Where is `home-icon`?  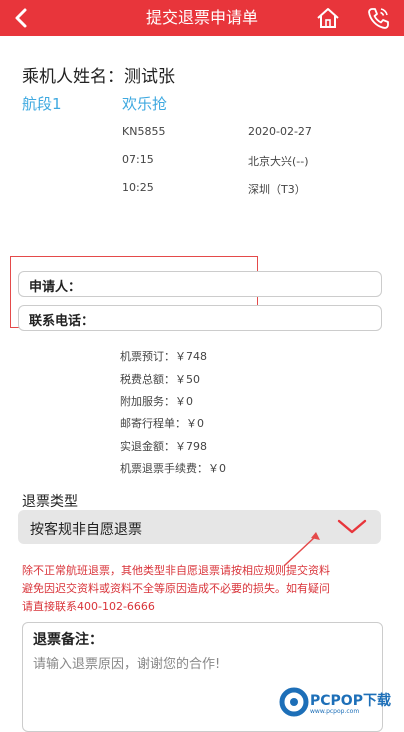 home-icon is located at coordinates (328, 18).